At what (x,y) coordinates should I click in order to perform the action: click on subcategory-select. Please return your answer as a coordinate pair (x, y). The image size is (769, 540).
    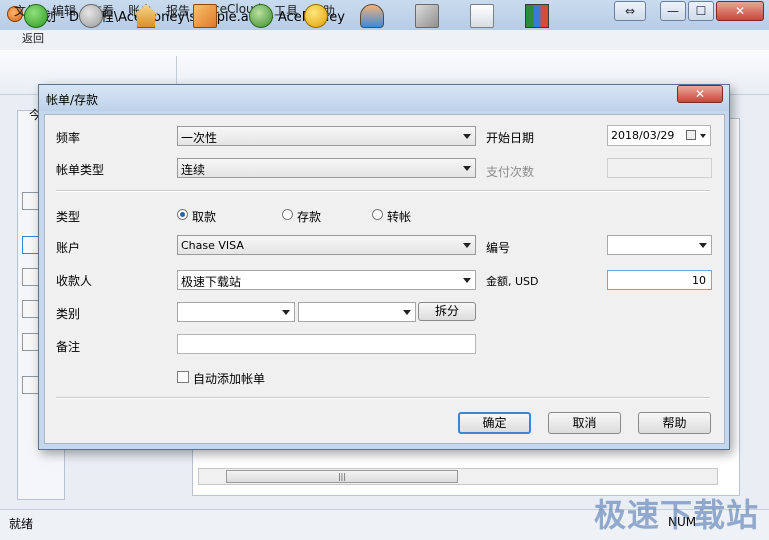
    Looking at the image, I should click on (357, 312).